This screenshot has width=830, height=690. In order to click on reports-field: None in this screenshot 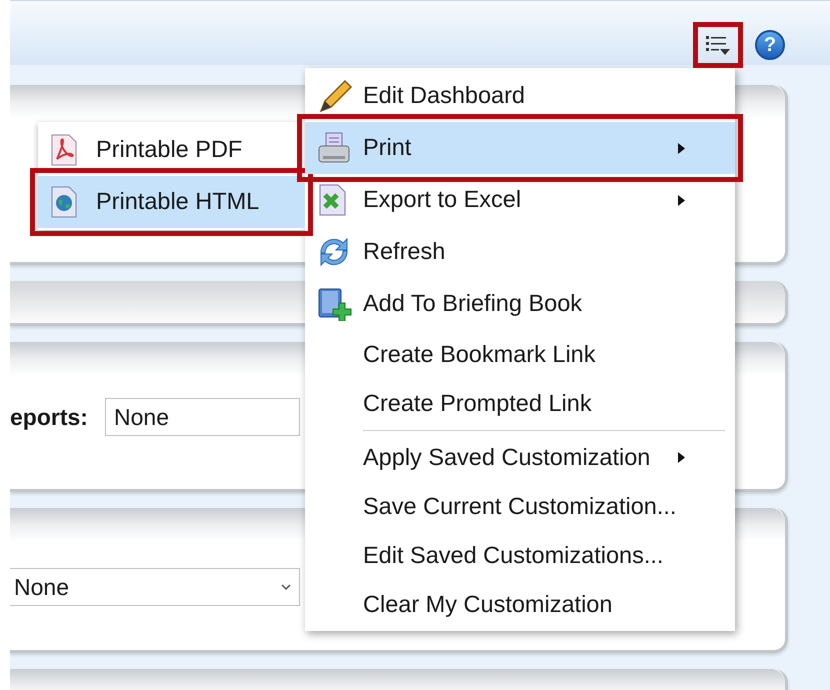, I will do `click(202, 417)`.